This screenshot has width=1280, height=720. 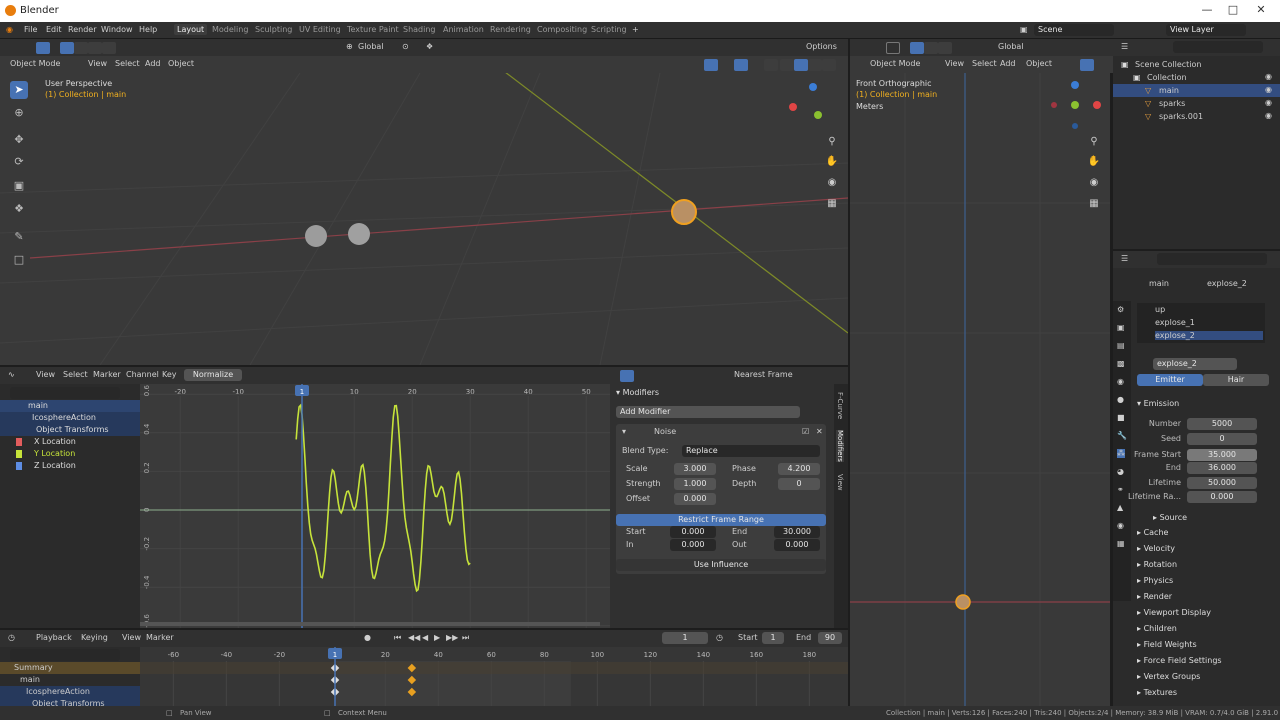 What do you see at coordinates (19, 113) in the screenshot?
I see `cursor-tool-icon: ⊕` at bounding box center [19, 113].